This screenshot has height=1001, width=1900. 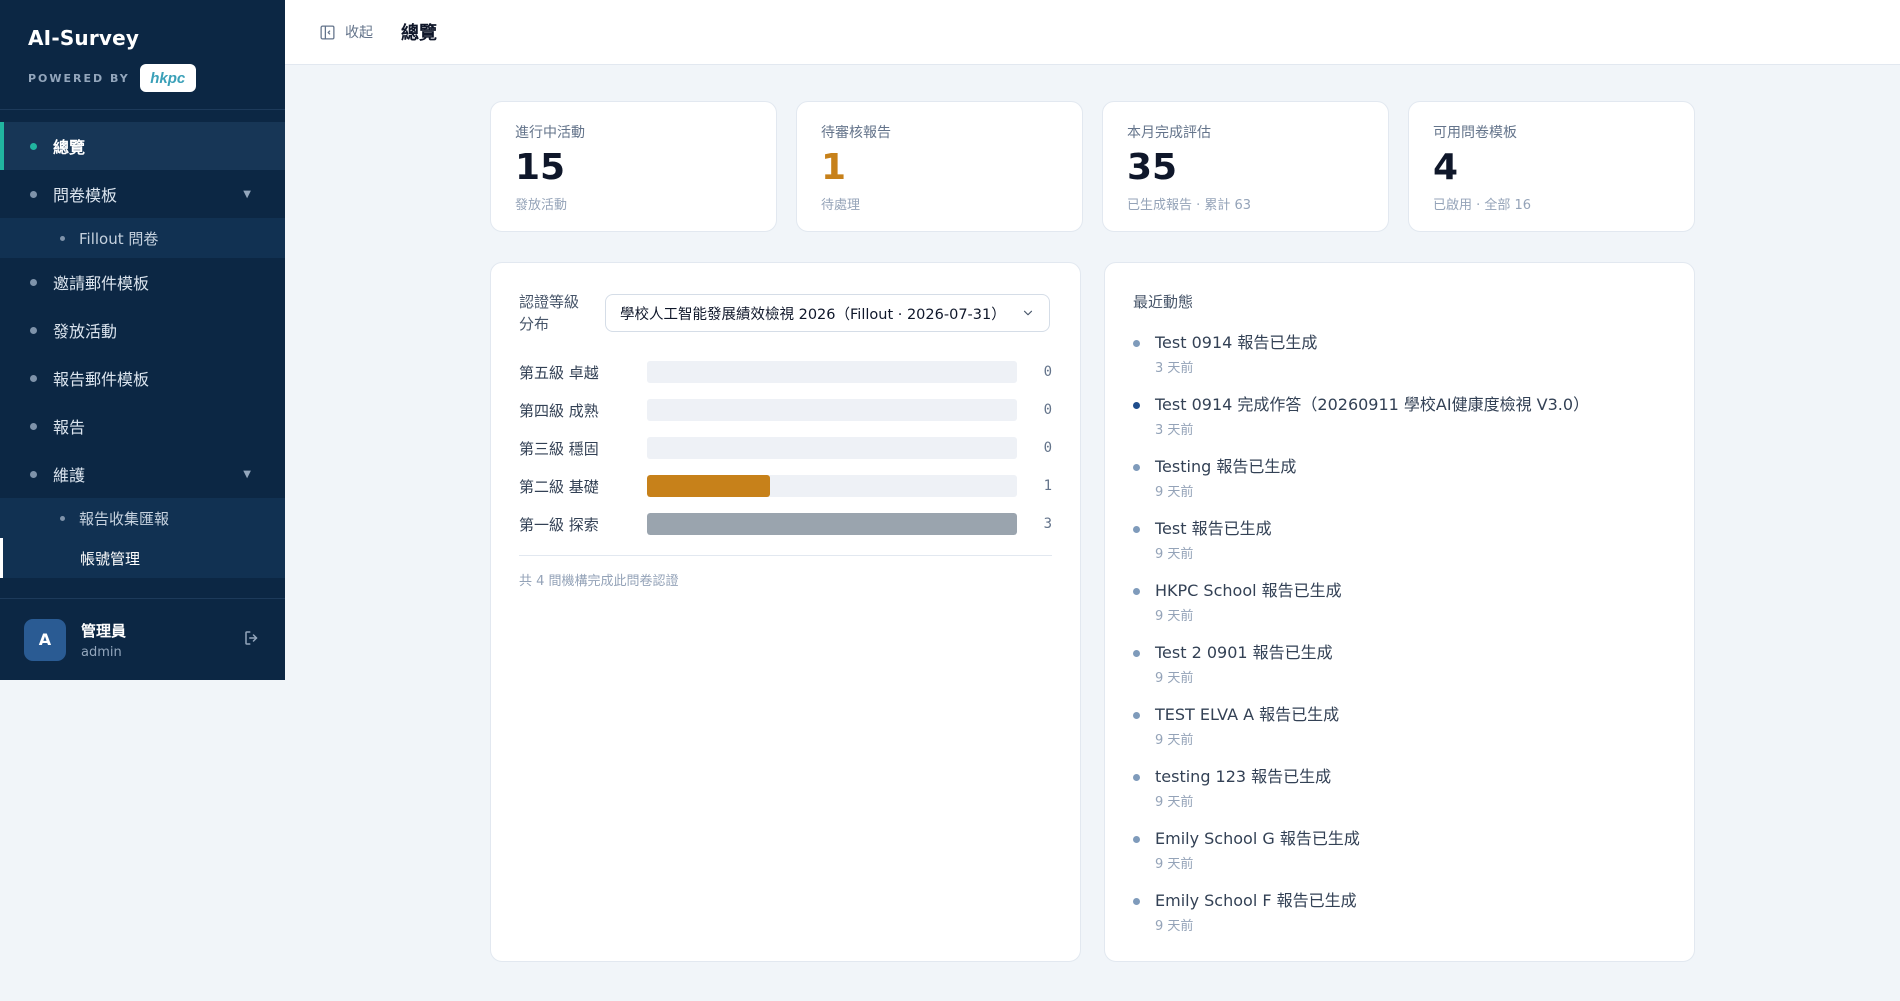 What do you see at coordinates (841, 205) in the screenshot?
I see `stat-sub: 待處理` at bounding box center [841, 205].